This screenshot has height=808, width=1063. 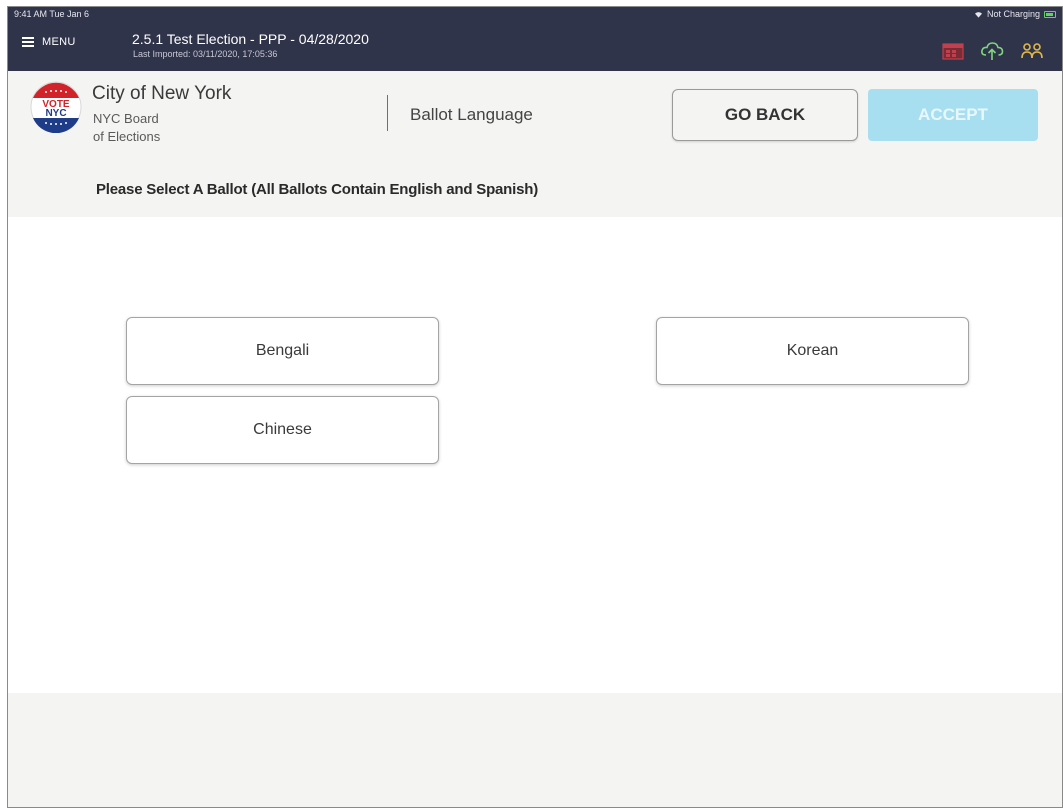 I want to click on wifi-icon, so click(x=978, y=14).